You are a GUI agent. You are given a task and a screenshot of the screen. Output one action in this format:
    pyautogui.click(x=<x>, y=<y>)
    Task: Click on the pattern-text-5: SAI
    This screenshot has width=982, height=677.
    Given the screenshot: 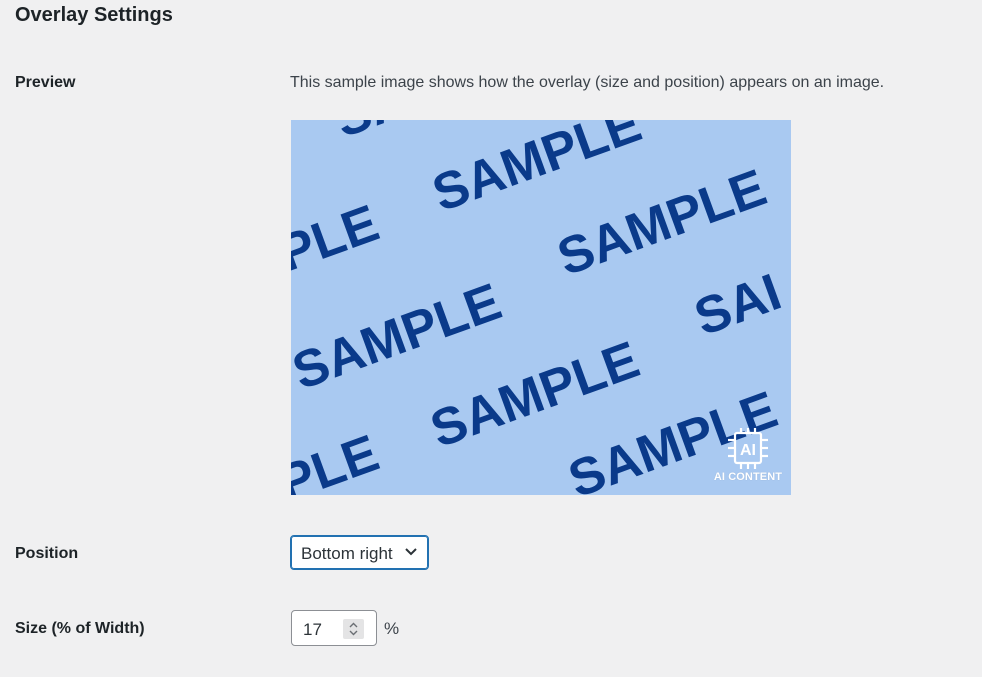 What is the action you would take?
    pyautogui.click(x=737, y=305)
    